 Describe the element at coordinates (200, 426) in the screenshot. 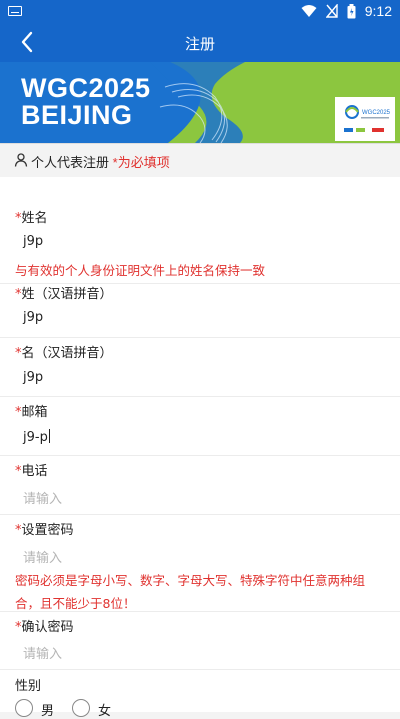

I see `email-field: *邮箱 j9-p` at that location.